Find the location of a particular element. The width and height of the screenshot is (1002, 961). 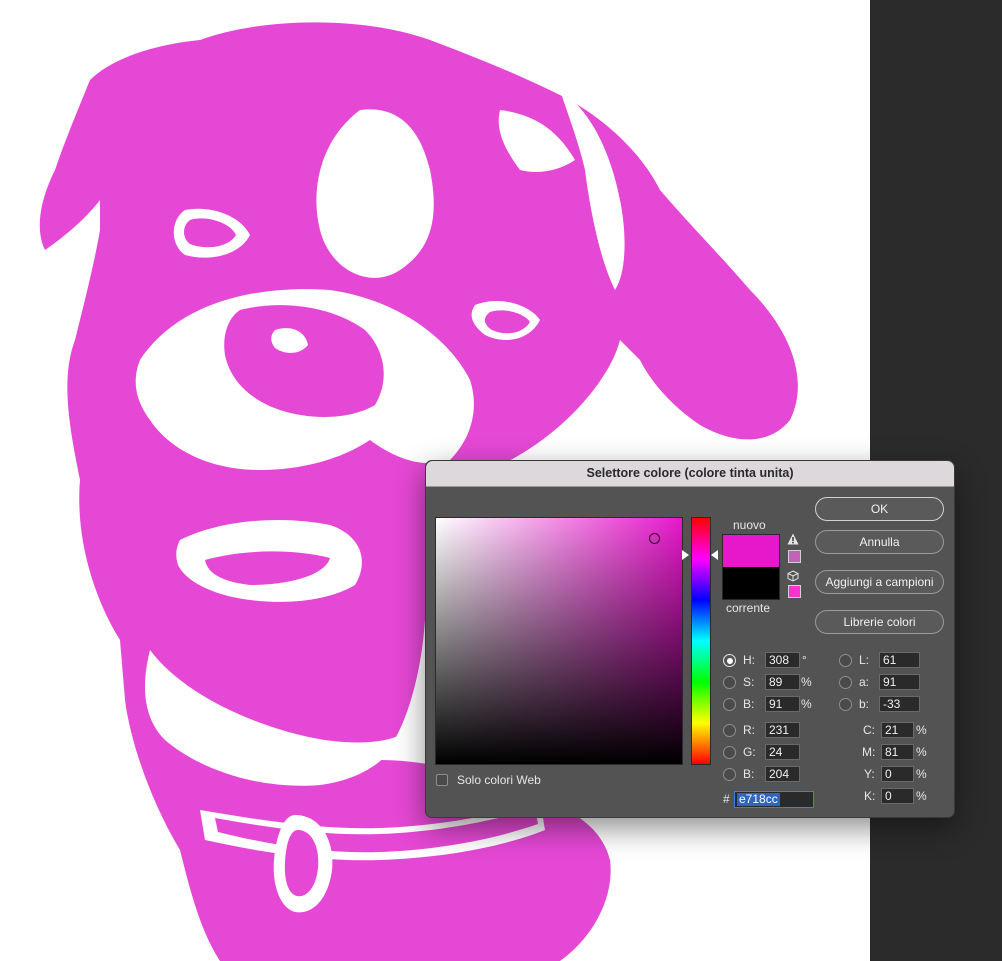

yellow-input: 0 is located at coordinates (897, 774).